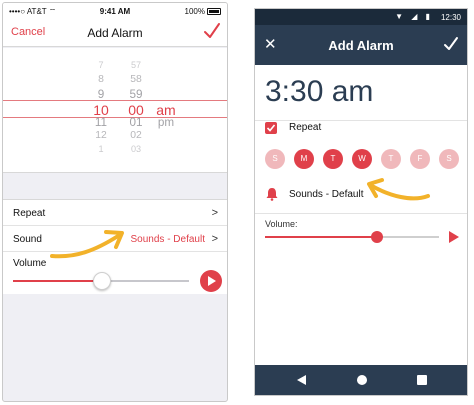 This screenshot has height=405, width=474. What do you see at coordinates (115, 213) in the screenshot?
I see `repeat-row: Repeat >` at bounding box center [115, 213].